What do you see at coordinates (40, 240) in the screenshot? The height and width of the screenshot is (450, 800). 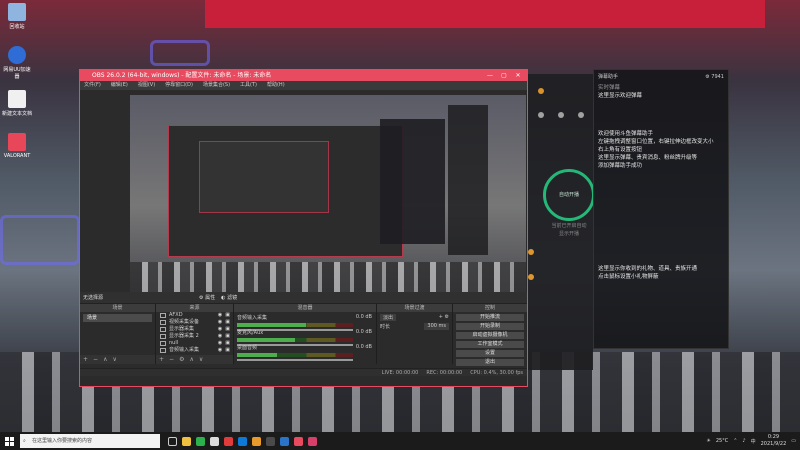 I see `background-neon-hex` at bounding box center [40, 240].